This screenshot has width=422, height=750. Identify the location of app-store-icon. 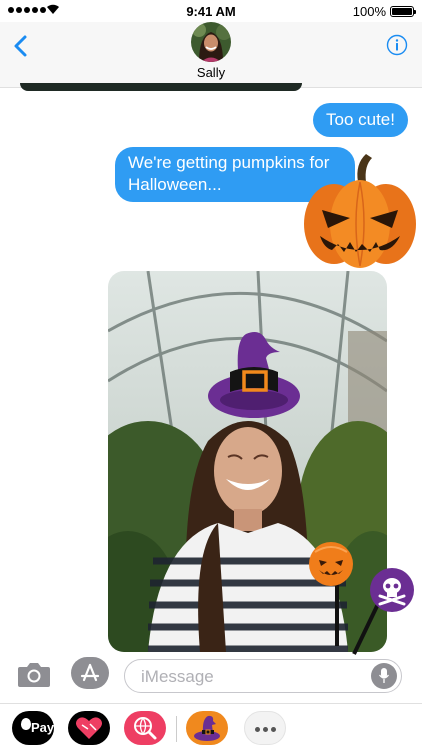
(90, 672).